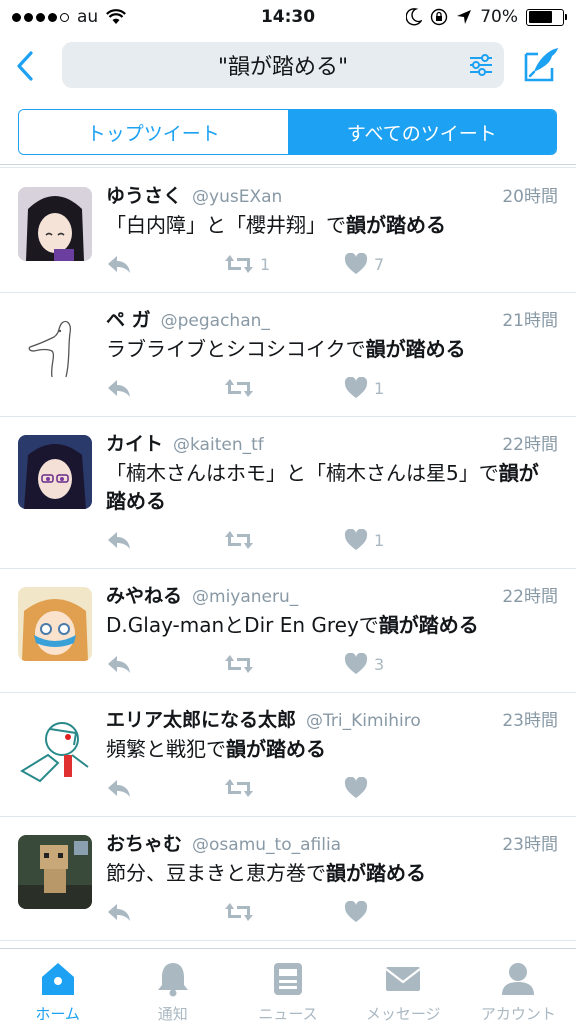 This screenshot has height=1024, width=576. What do you see at coordinates (518, 979) in the screenshot?
I see `person-icon` at bounding box center [518, 979].